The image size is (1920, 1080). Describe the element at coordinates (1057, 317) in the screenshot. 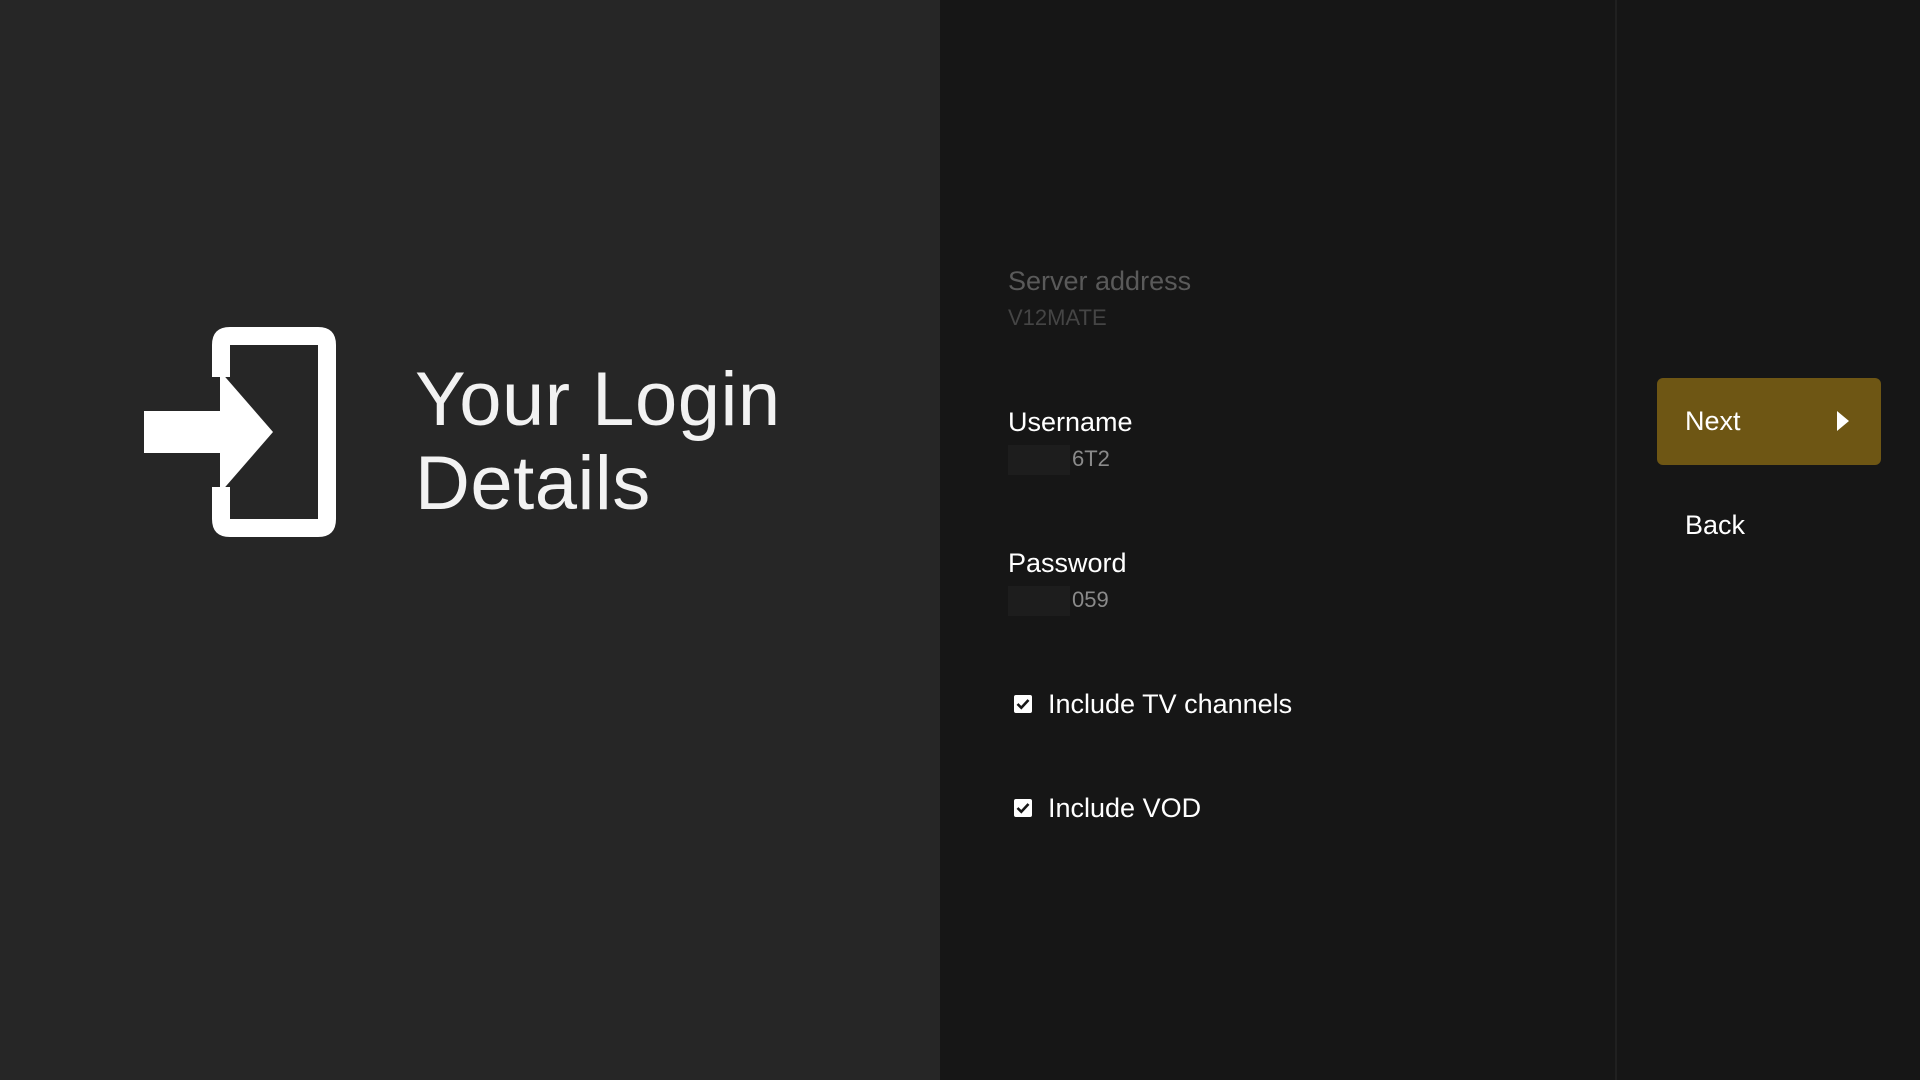

I see `server-address-value: V12MATE` at that location.